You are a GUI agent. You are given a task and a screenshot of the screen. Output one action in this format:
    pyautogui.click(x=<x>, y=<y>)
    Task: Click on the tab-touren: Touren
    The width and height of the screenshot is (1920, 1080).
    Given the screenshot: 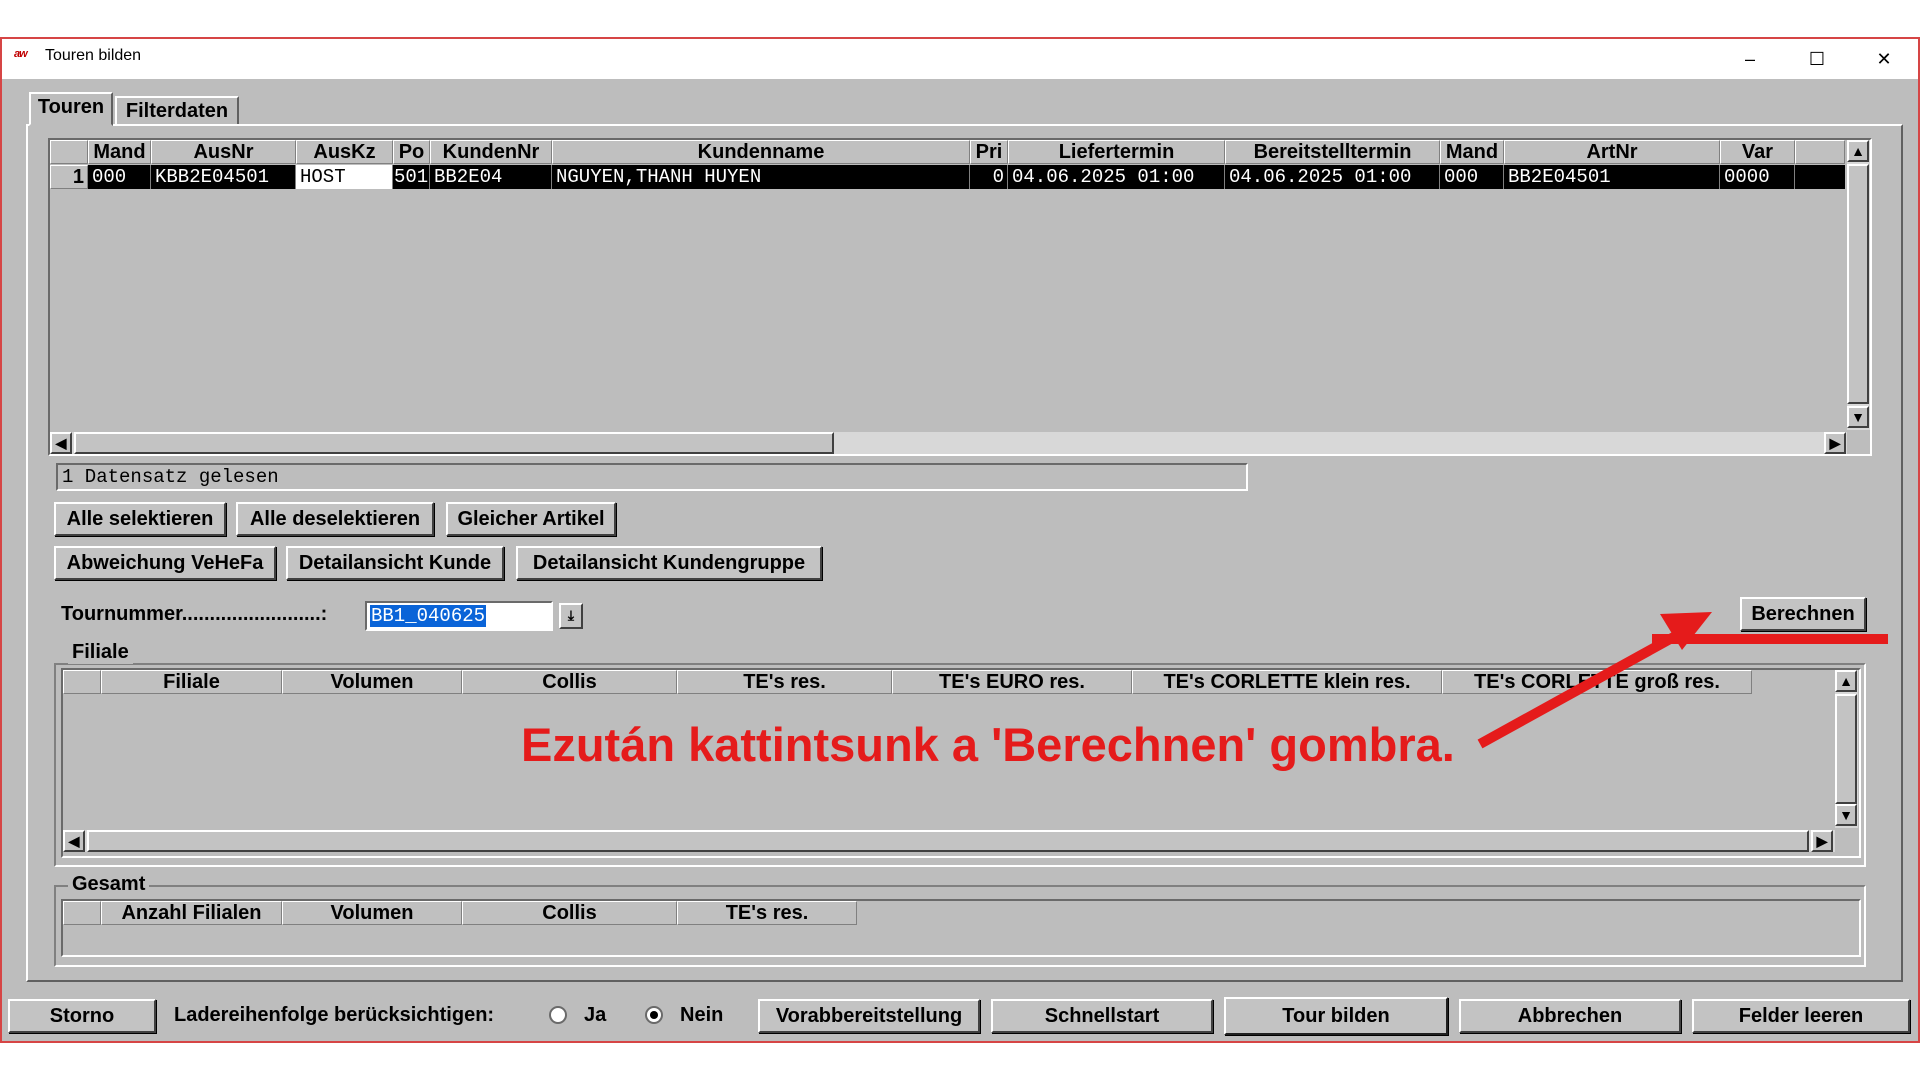 What is the action you would take?
    pyautogui.click(x=71, y=109)
    